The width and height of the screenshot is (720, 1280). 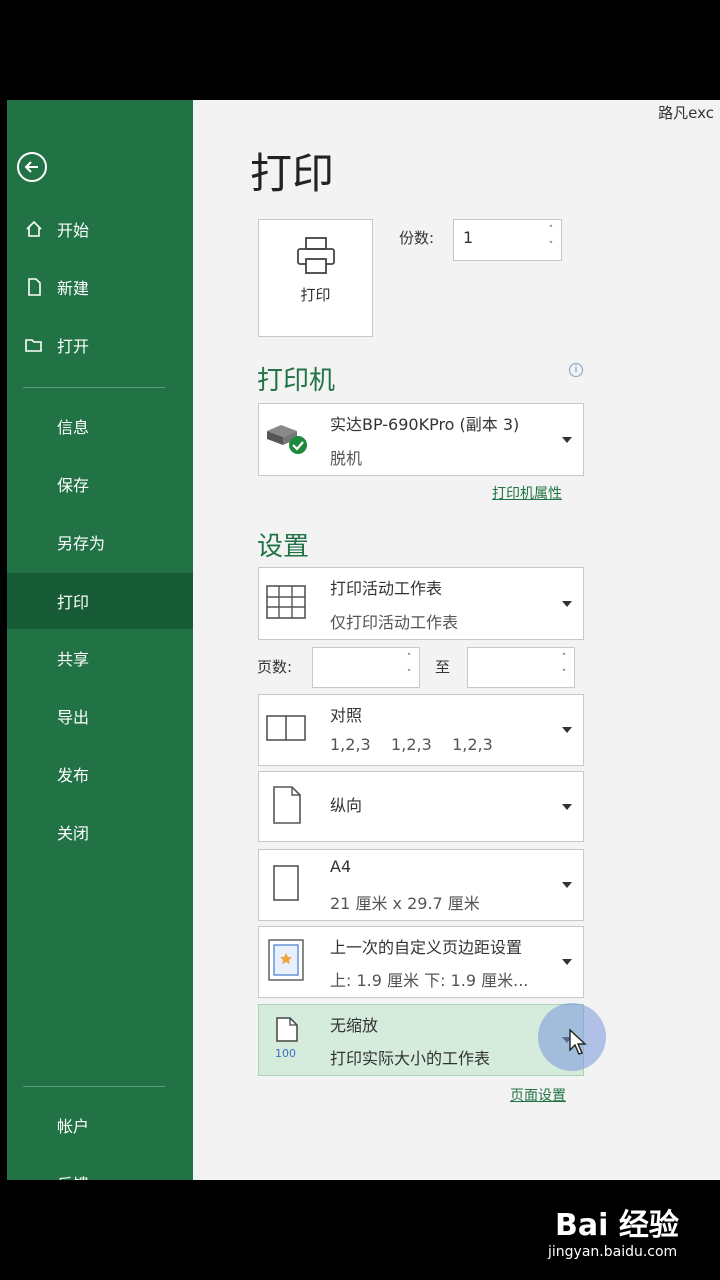 What do you see at coordinates (315, 278) in the screenshot?
I see `print-button: 打印` at bounding box center [315, 278].